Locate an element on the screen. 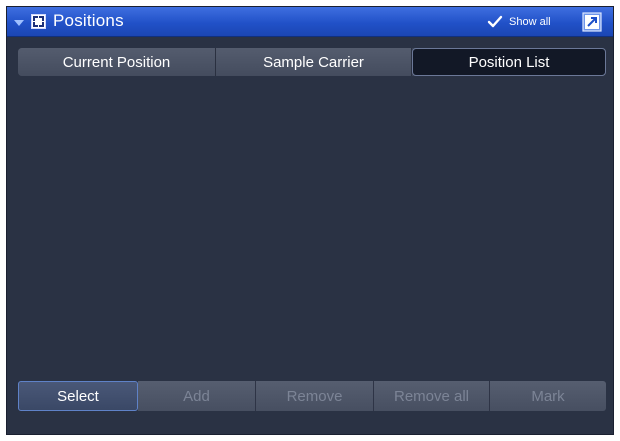 This screenshot has height=441, width=620. button-bar: Select Add Remove Remove all Mark is located at coordinates (312, 396).